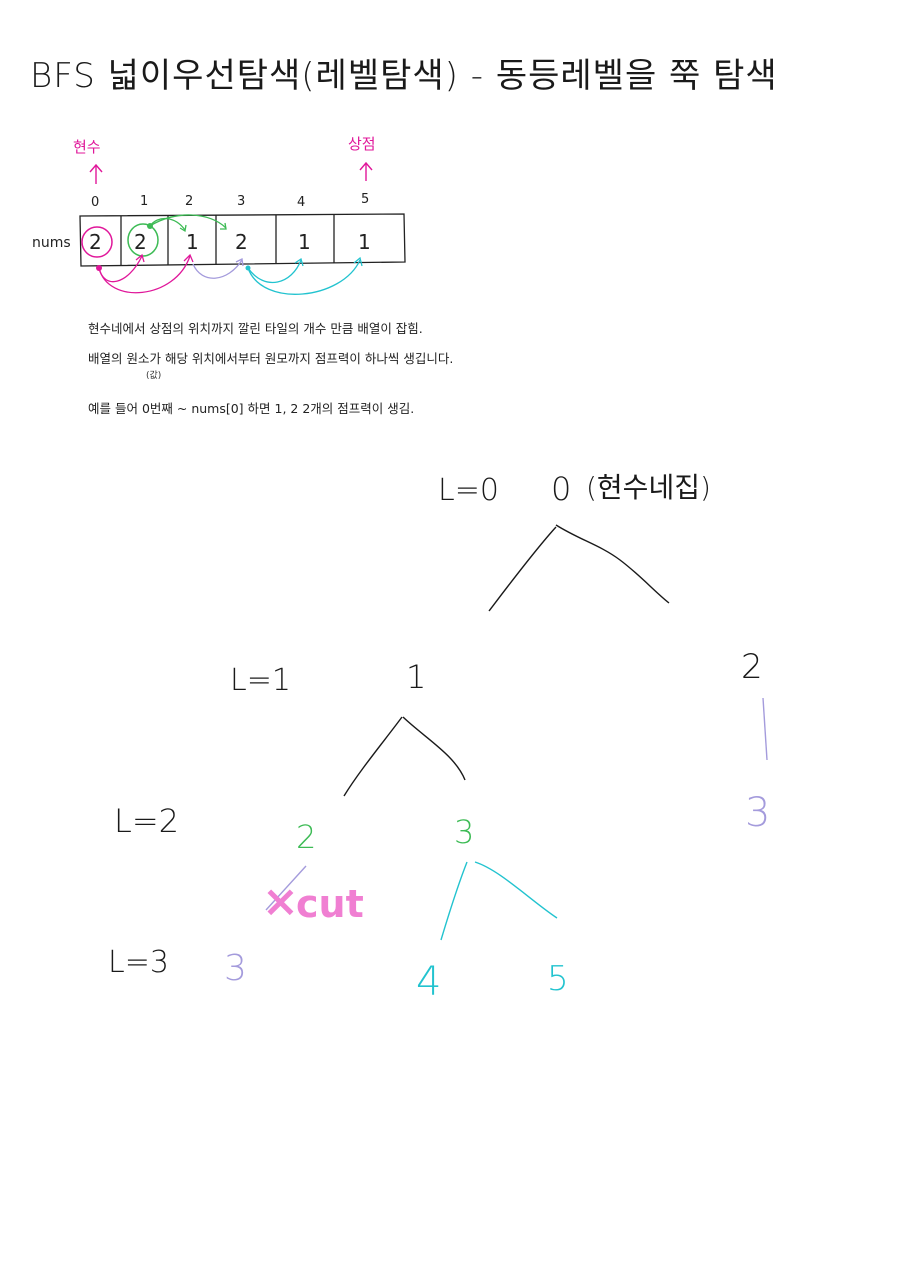  I want to click on jump-arrows-green, so click(187, 223).